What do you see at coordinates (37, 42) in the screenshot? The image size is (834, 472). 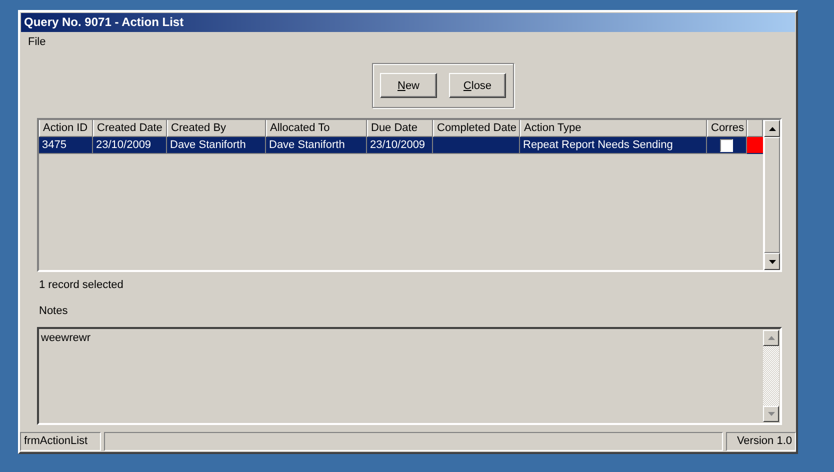 I see `menu-item: File` at bounding box center [37, 42].